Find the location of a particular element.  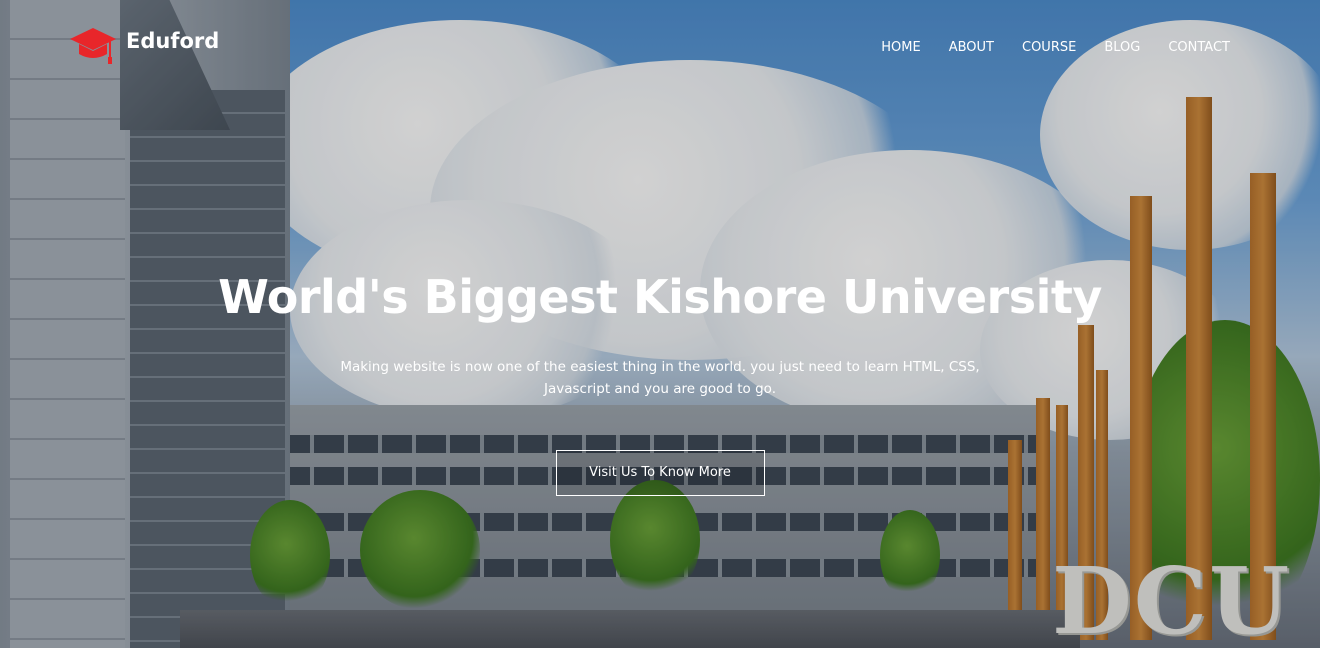

brand-logo: Eduford is located at coordinates (143, 46).